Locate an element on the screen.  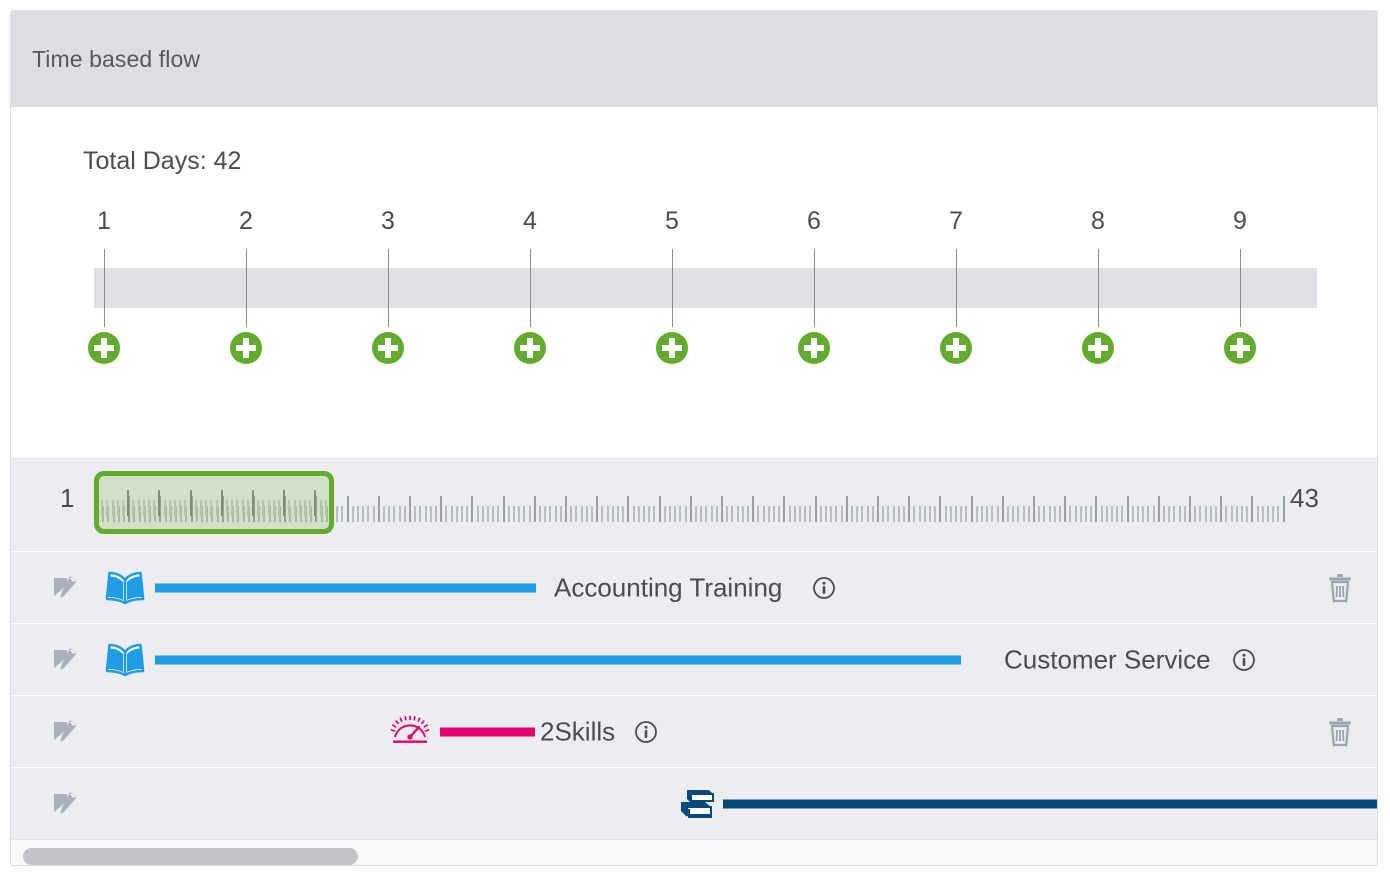
timeline-day-number: 3 is located at coordinates (388, 221).